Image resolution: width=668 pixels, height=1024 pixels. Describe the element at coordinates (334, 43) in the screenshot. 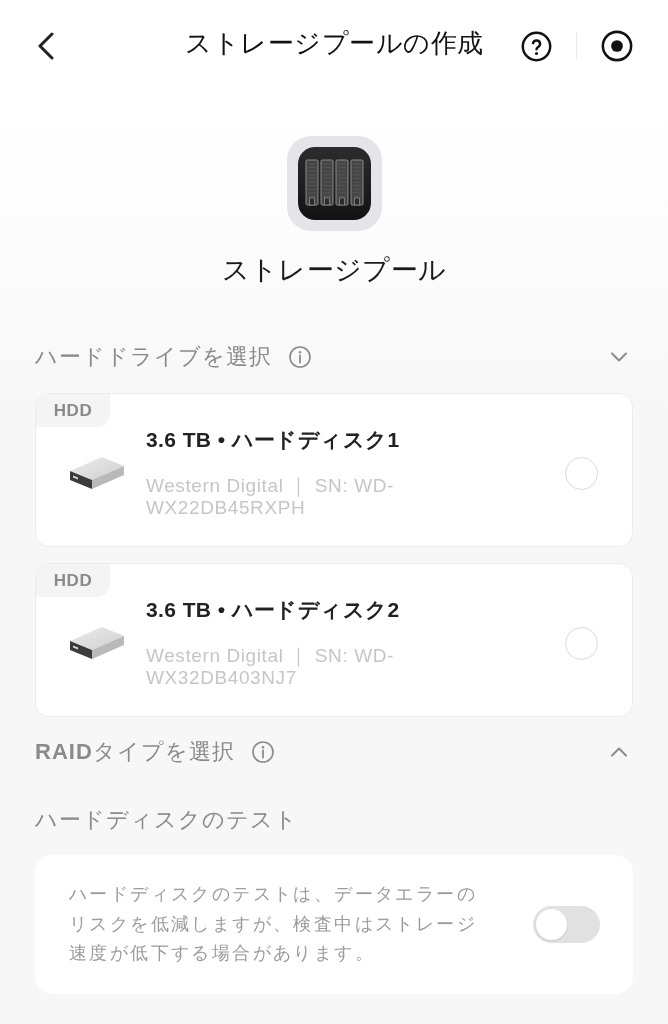

I see `page-title: ストレージプールの作成` at that location.